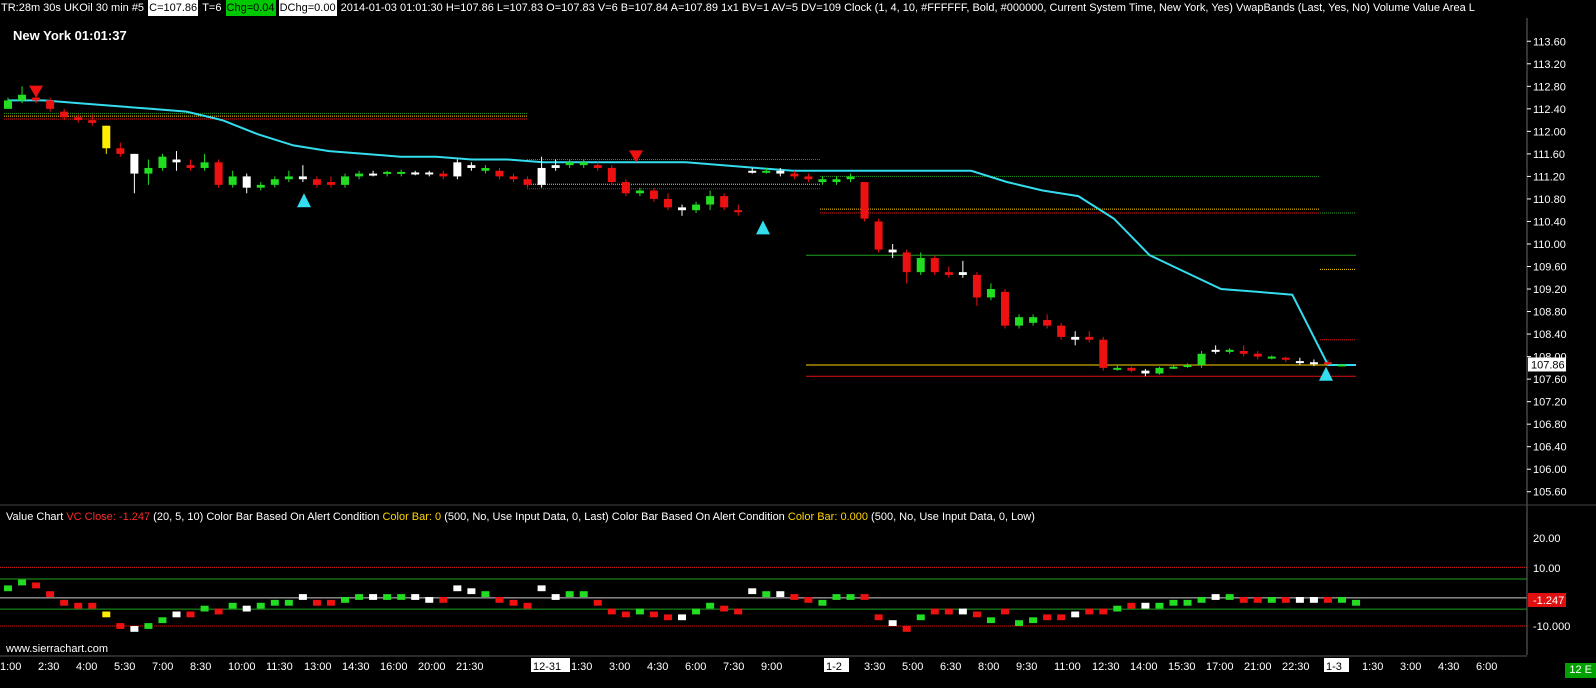  Describe the element at coordinates (1550, 425) in the screenshot. I see `price-tick-label: 106.80` at that location.